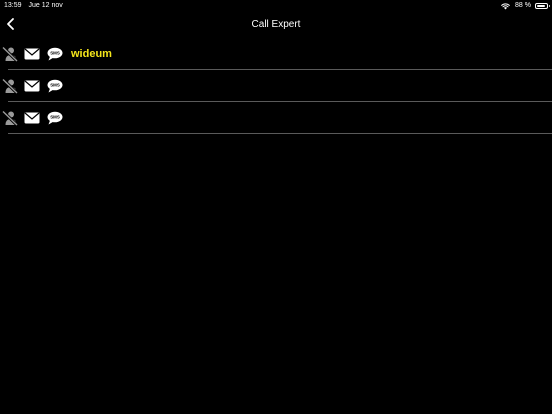  What do you see at coordinates (45, 5) in the screenshot?
I see `status-date: Jue 12 nov` at bounding box center [45, 5].